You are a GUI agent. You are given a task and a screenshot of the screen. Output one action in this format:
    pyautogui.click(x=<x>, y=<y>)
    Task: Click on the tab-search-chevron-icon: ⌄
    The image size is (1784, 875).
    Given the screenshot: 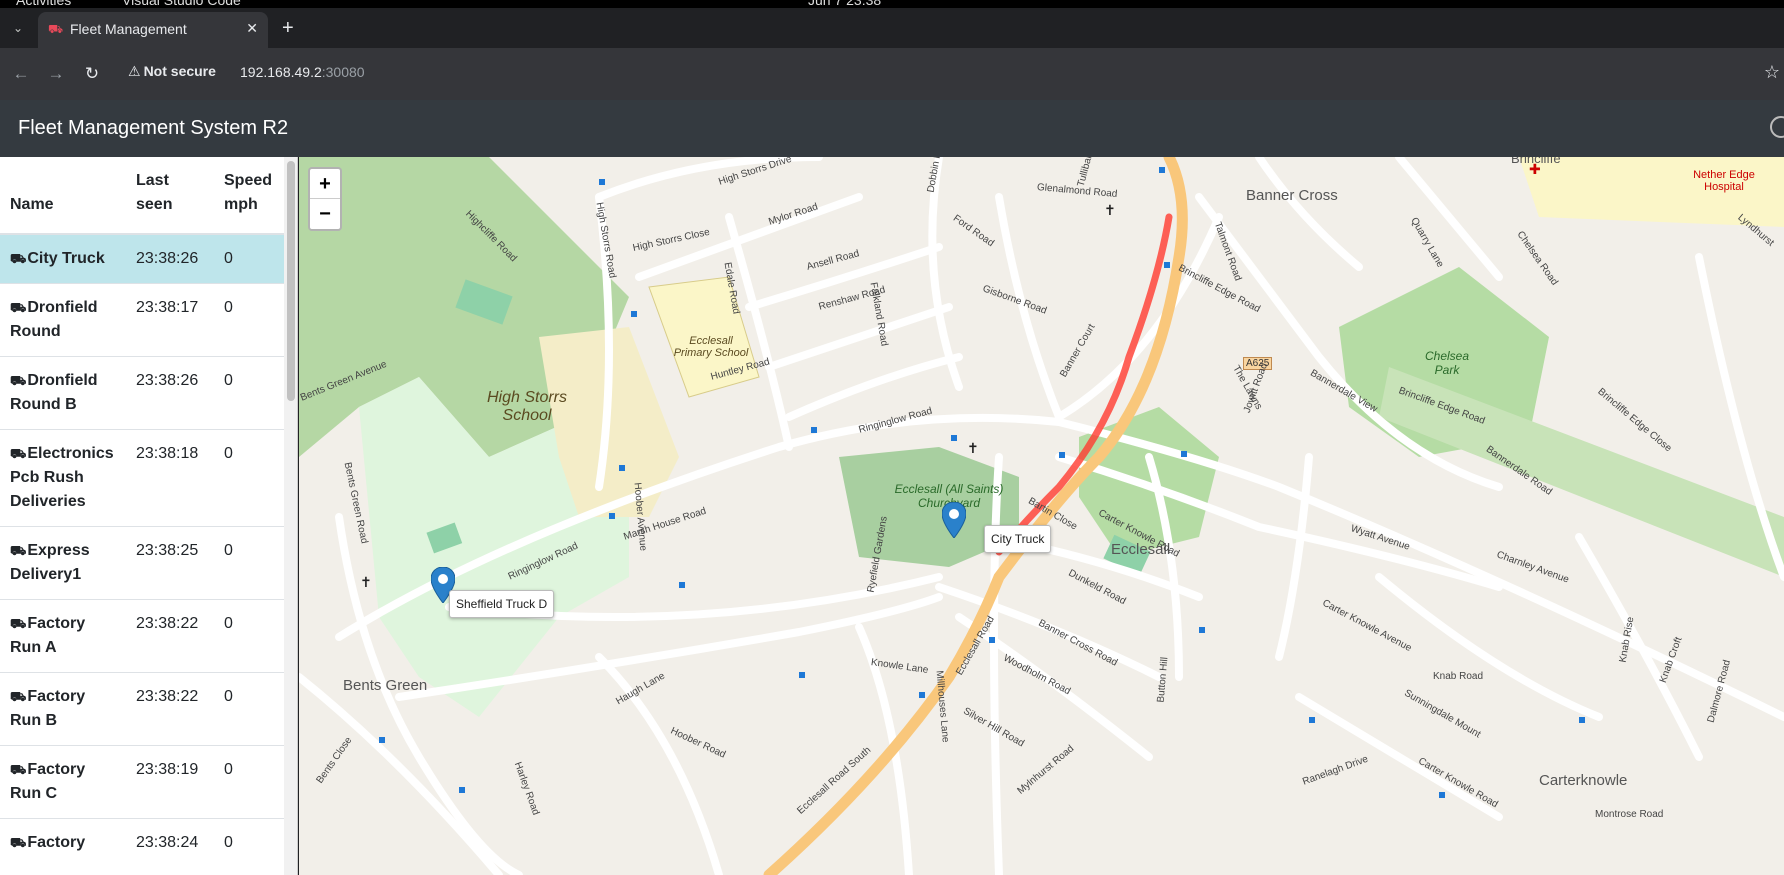 What is the action you would take?
    pyautogui.click(x=18, y=28)
    